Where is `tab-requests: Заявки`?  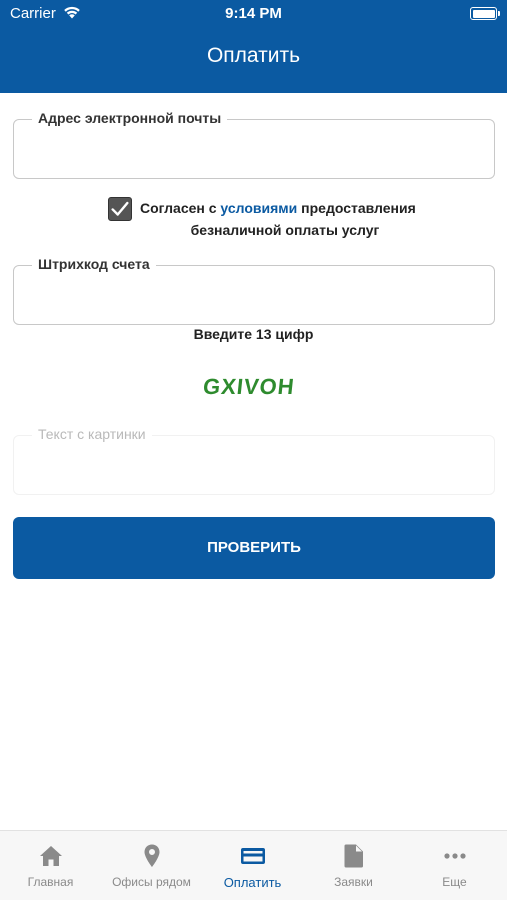
tab-requests: Заявки is located at coordinates (353, 865).